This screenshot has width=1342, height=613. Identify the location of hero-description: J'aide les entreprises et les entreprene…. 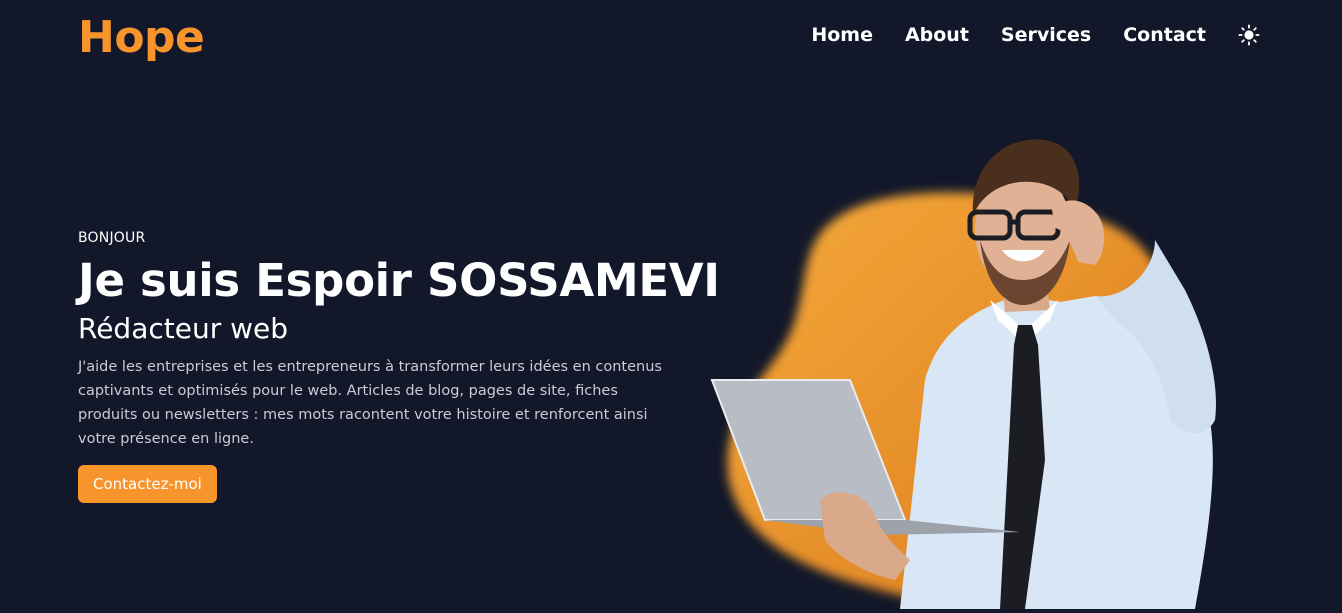
(370, 403).